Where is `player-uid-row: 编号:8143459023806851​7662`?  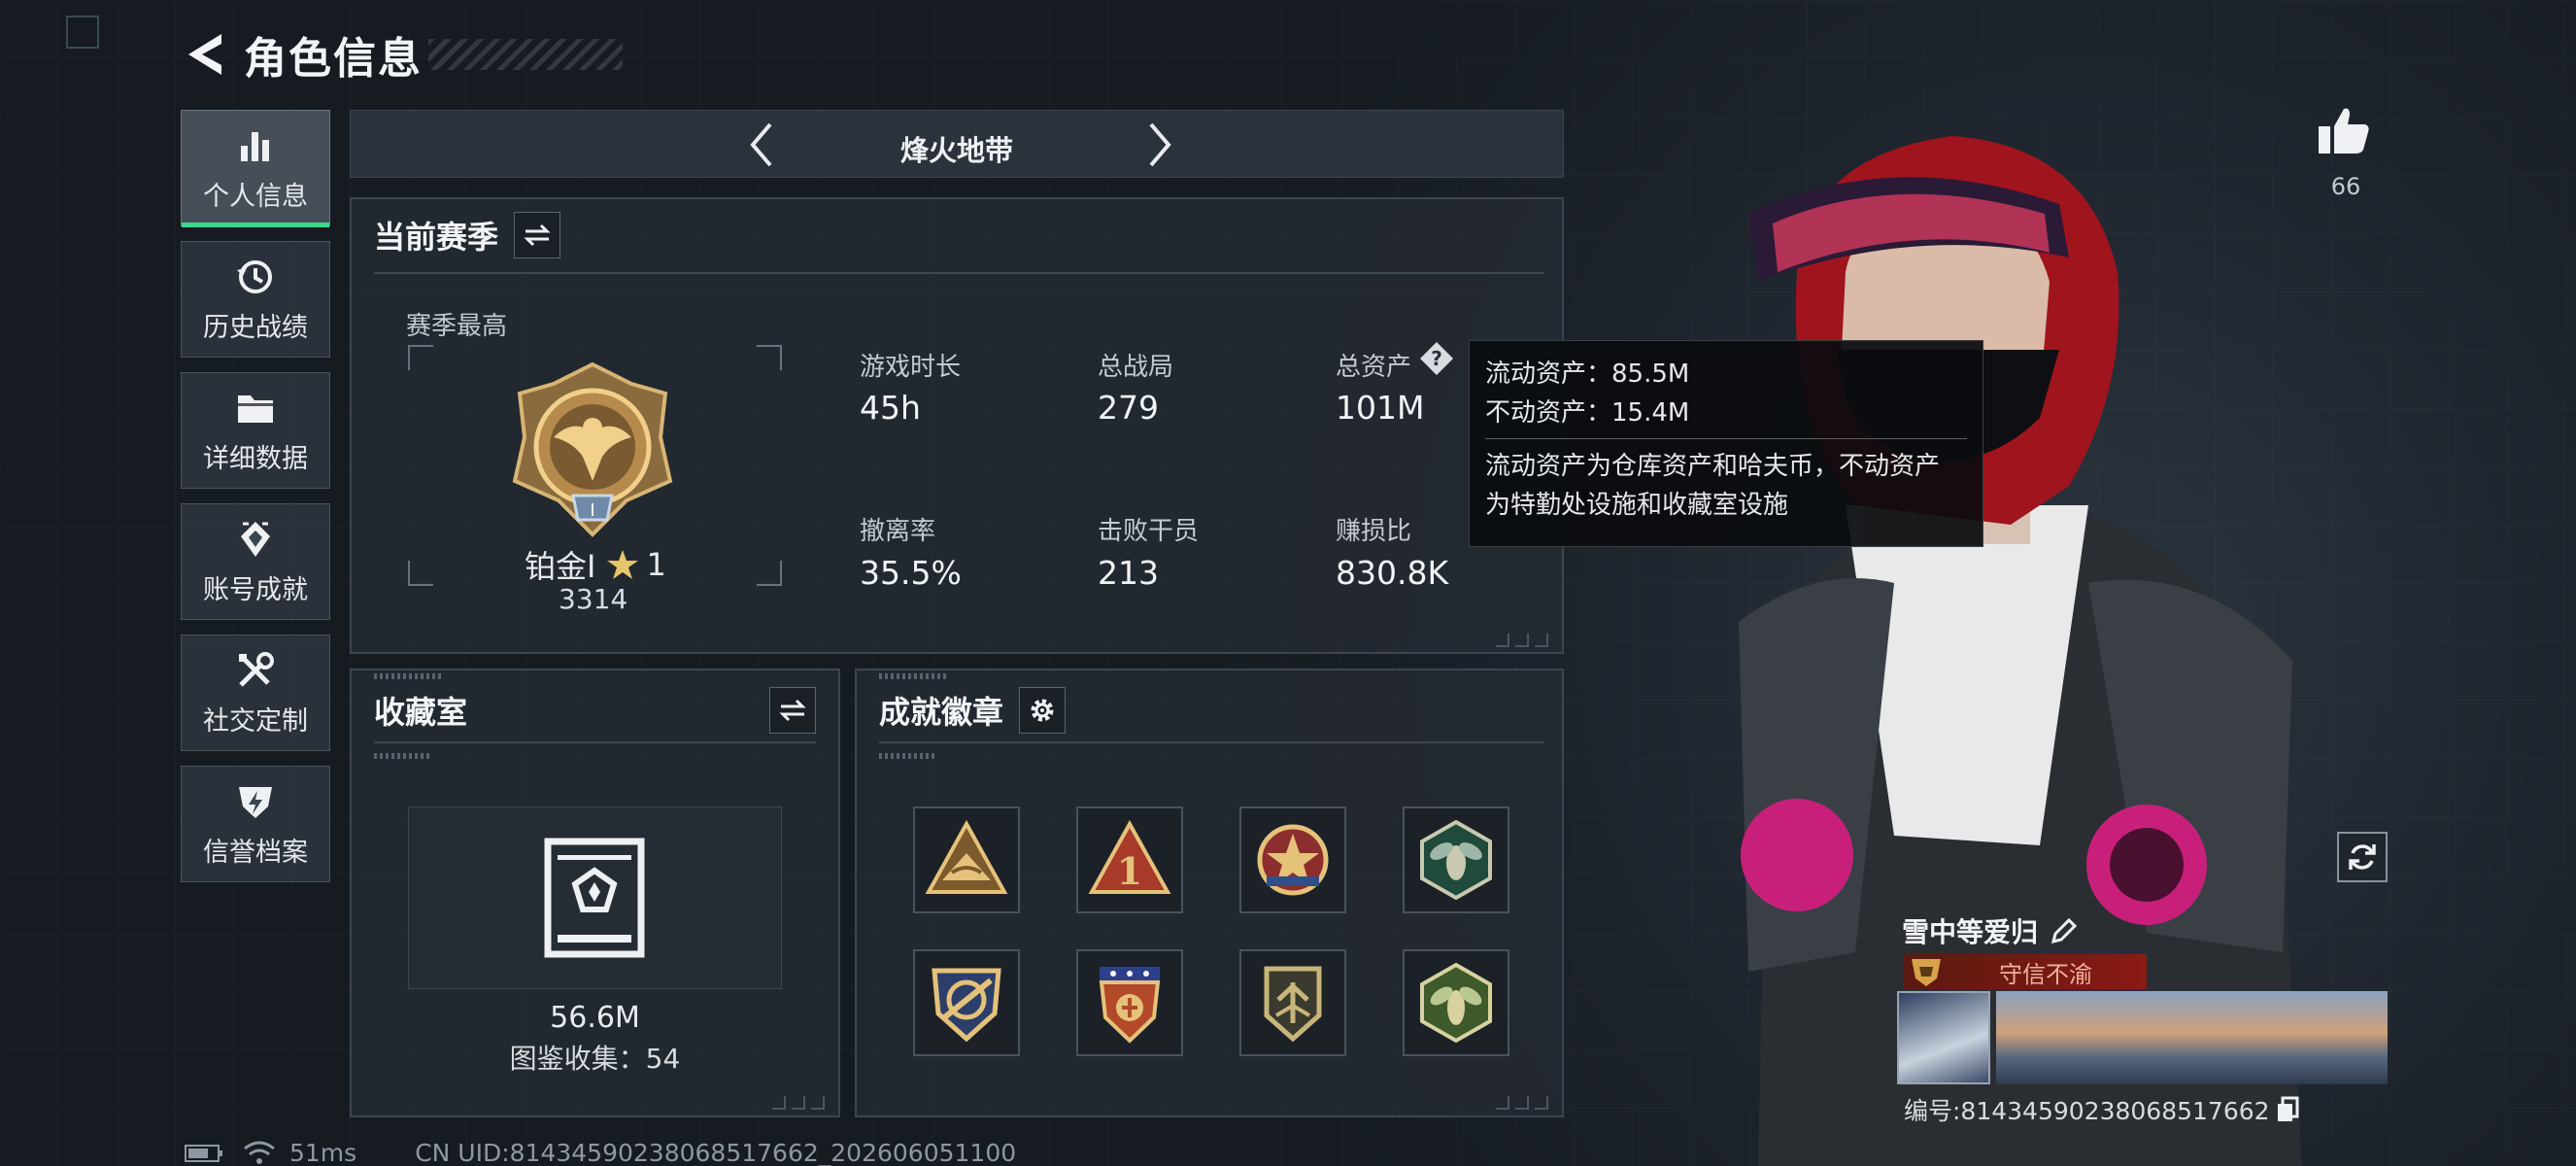 player-uid-row: 编号:8143459023806851​7662 is located at coordinates (2101, 1109).